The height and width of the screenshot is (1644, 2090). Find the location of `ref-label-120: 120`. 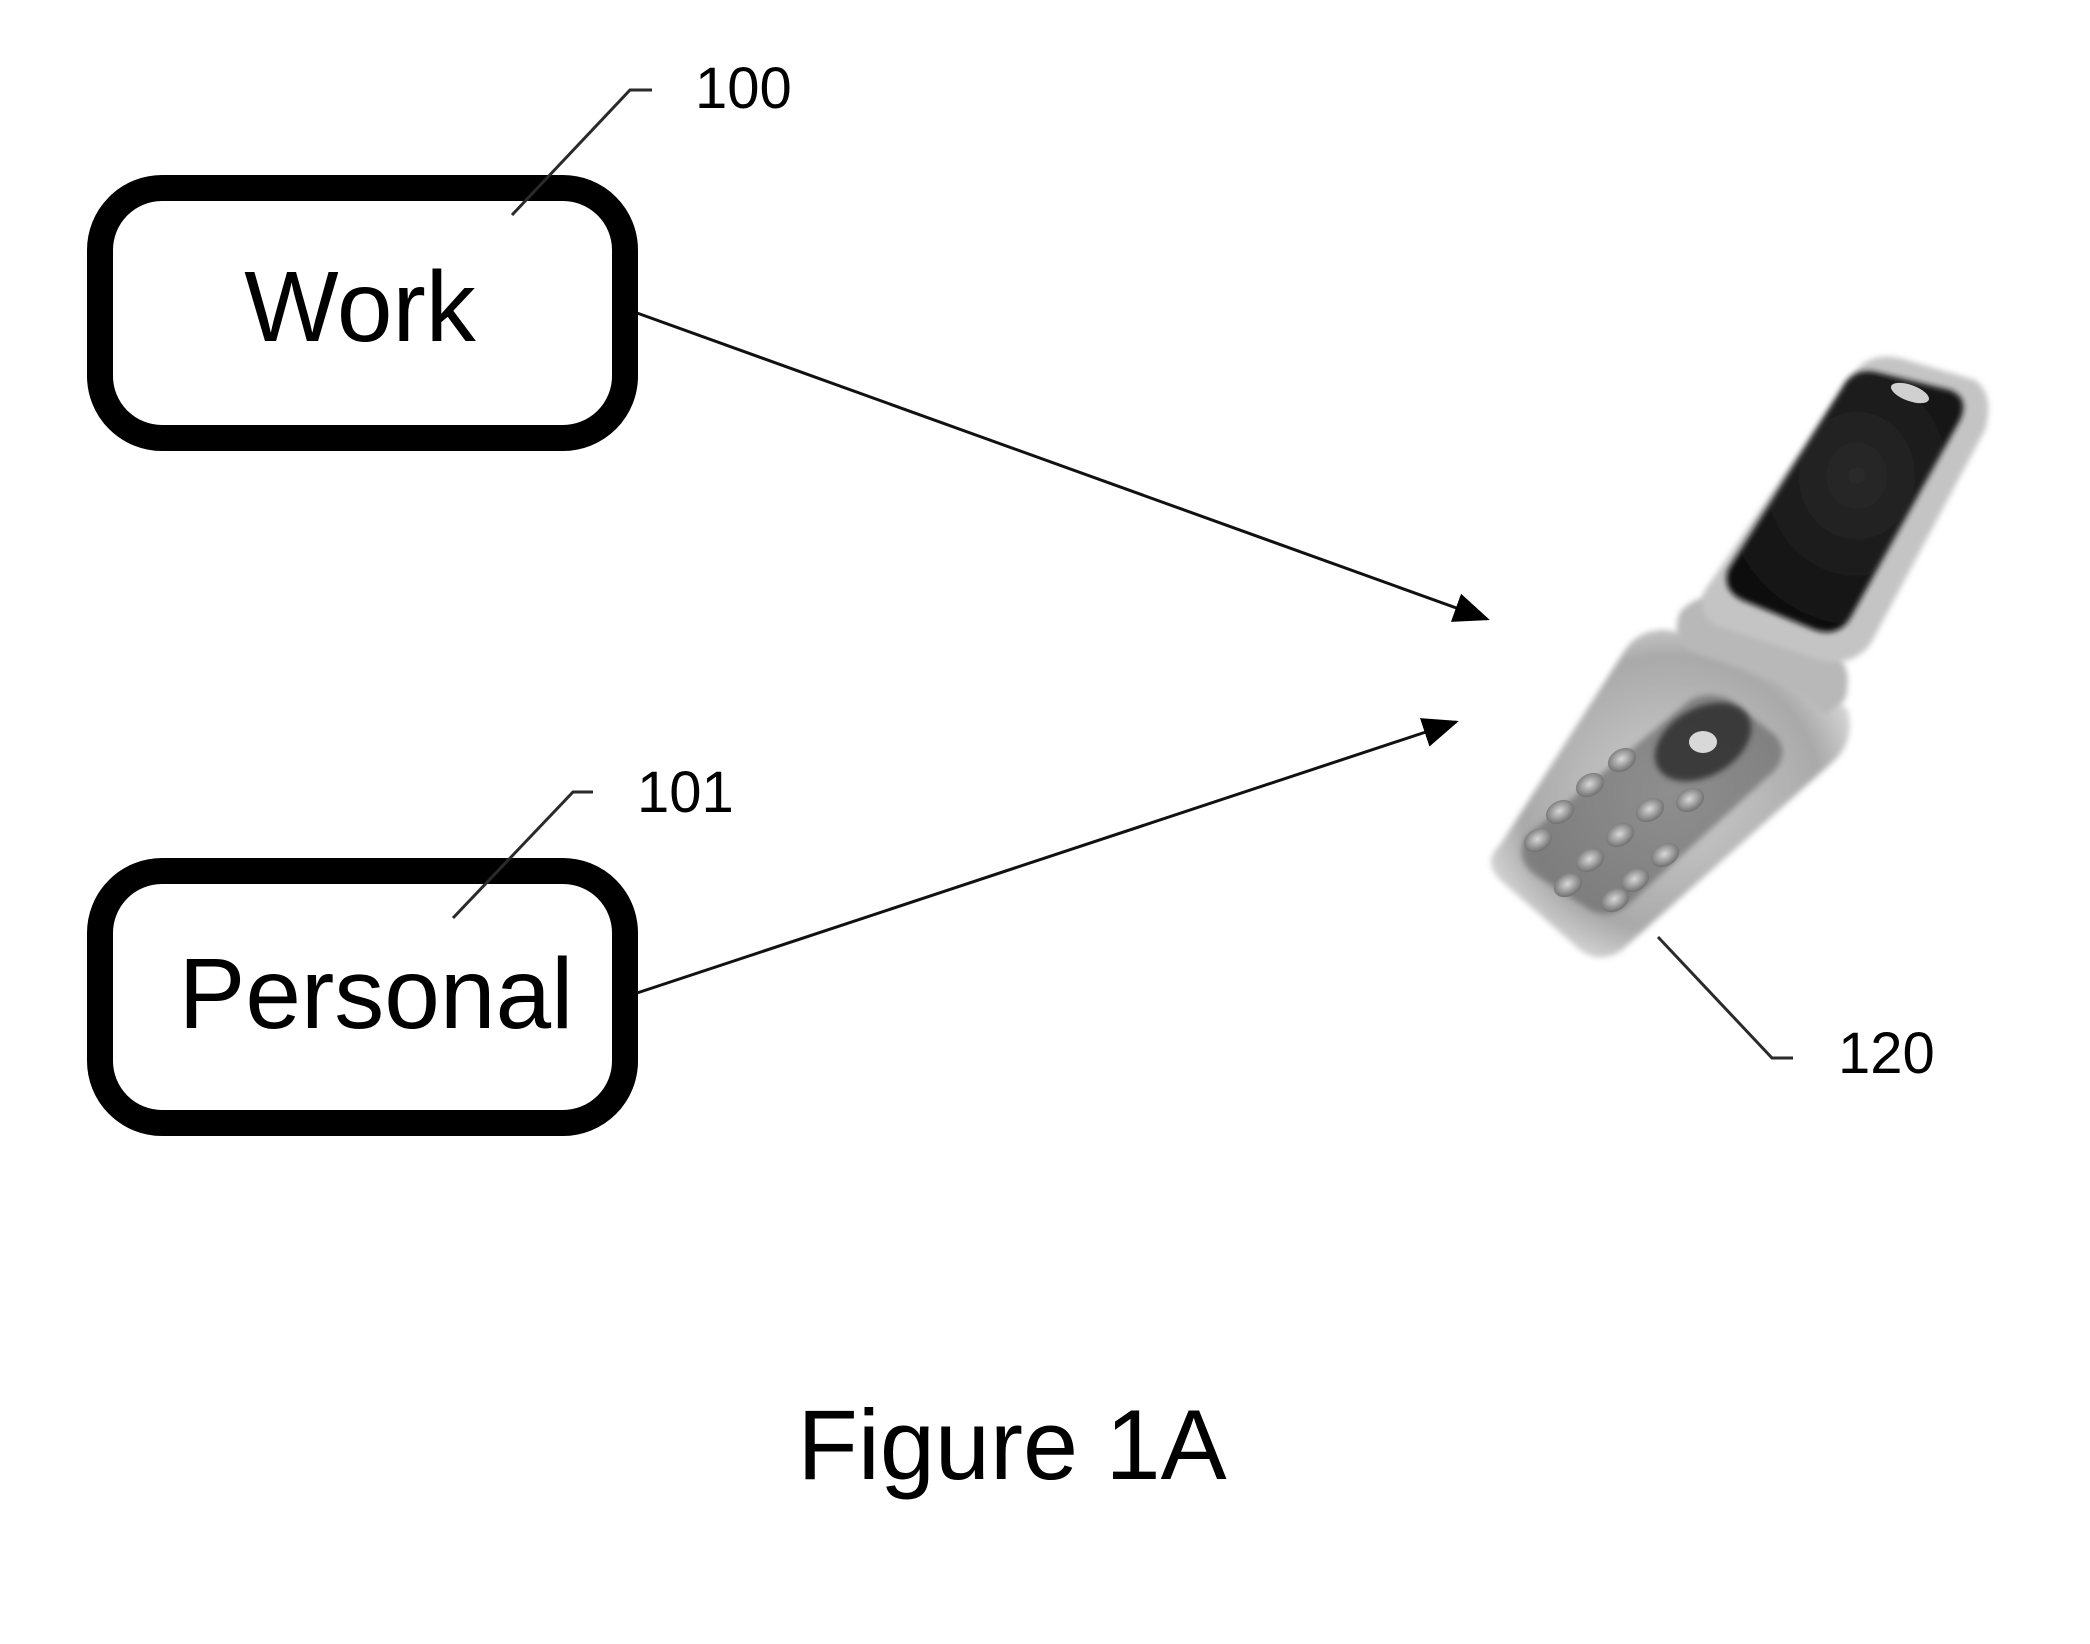

ref-label-120: 120 is located at coordinates (1886, 1053).